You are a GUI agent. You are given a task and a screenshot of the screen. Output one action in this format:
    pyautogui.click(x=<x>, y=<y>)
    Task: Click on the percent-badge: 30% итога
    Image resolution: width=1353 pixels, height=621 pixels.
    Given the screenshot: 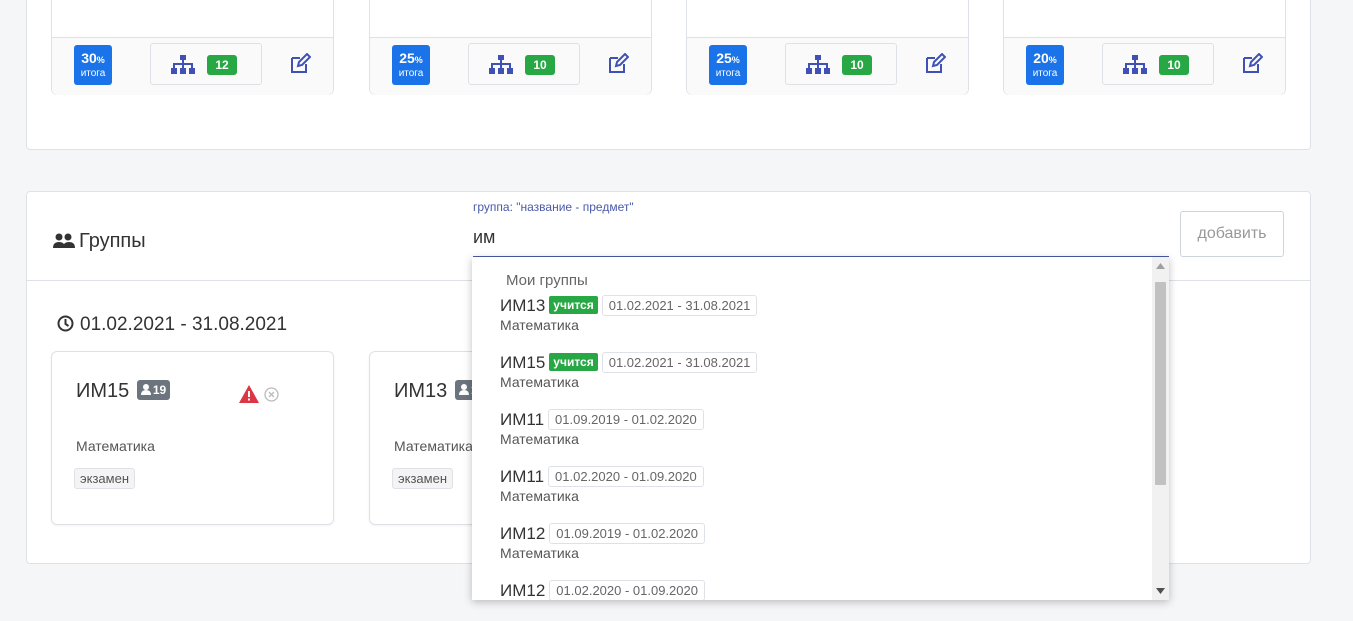 What is the action you would take?
    pyautogui.click(x=93, y=65)
    